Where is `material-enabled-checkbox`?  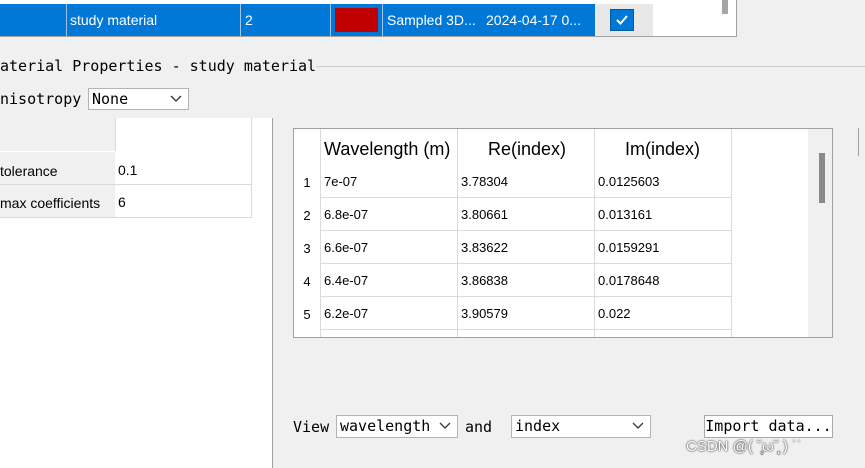
material-enabled-checkbox is located at coordinates (622, 20).